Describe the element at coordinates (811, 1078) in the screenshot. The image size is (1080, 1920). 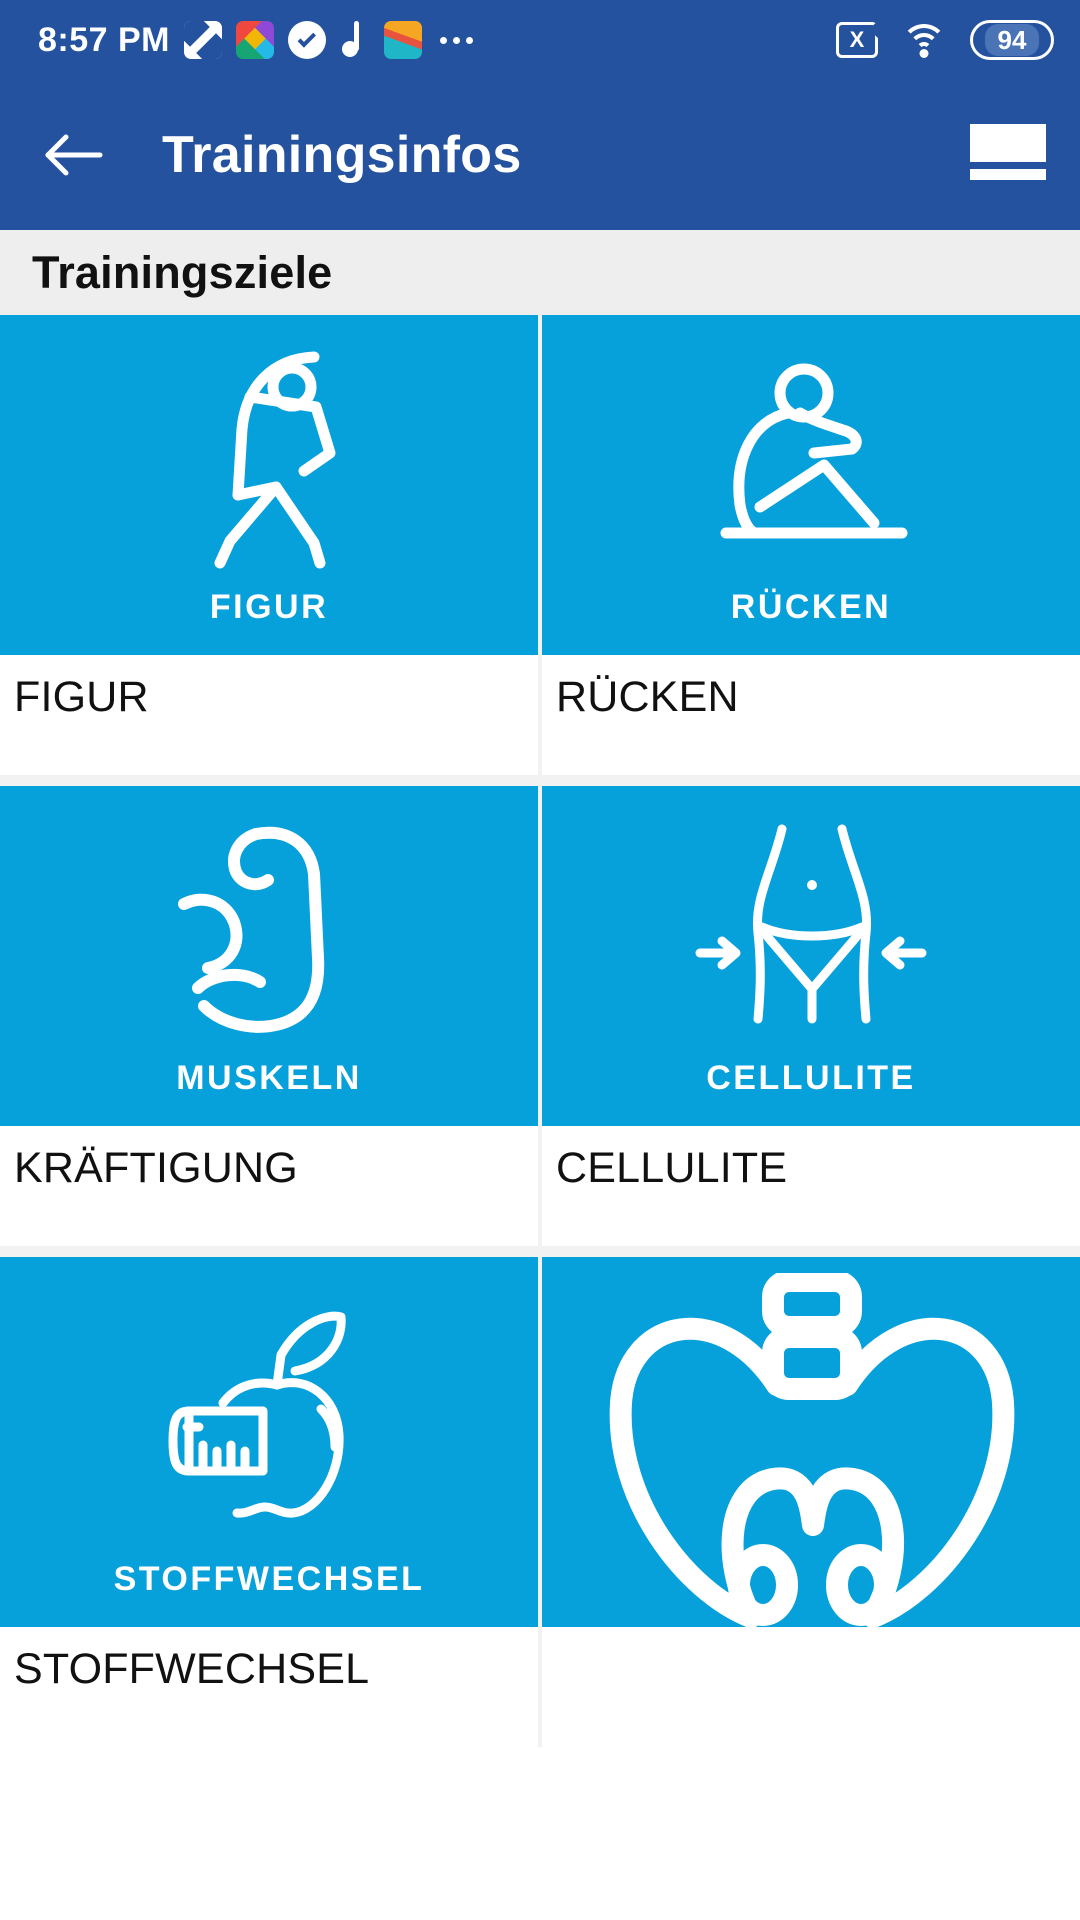
I see `tile-label-cellulite: CELLULITE` at that location.